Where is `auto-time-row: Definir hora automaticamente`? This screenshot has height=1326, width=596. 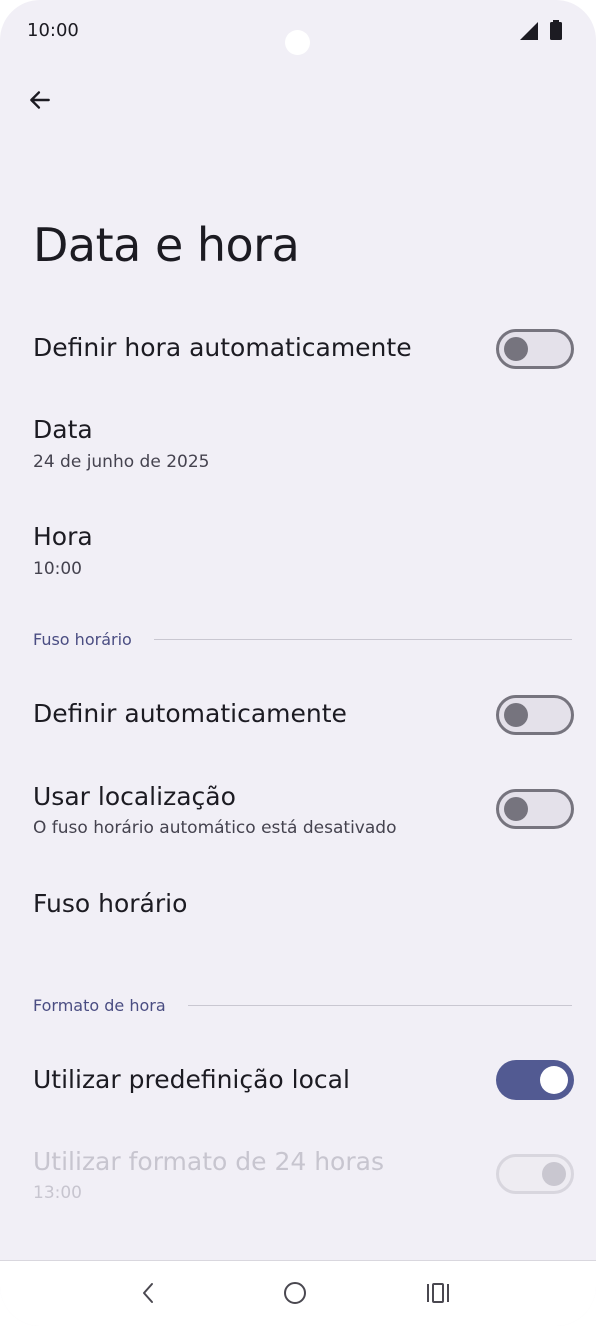
auto-time-row: Definir hora automaticamente is located at coordinates (298, 350).